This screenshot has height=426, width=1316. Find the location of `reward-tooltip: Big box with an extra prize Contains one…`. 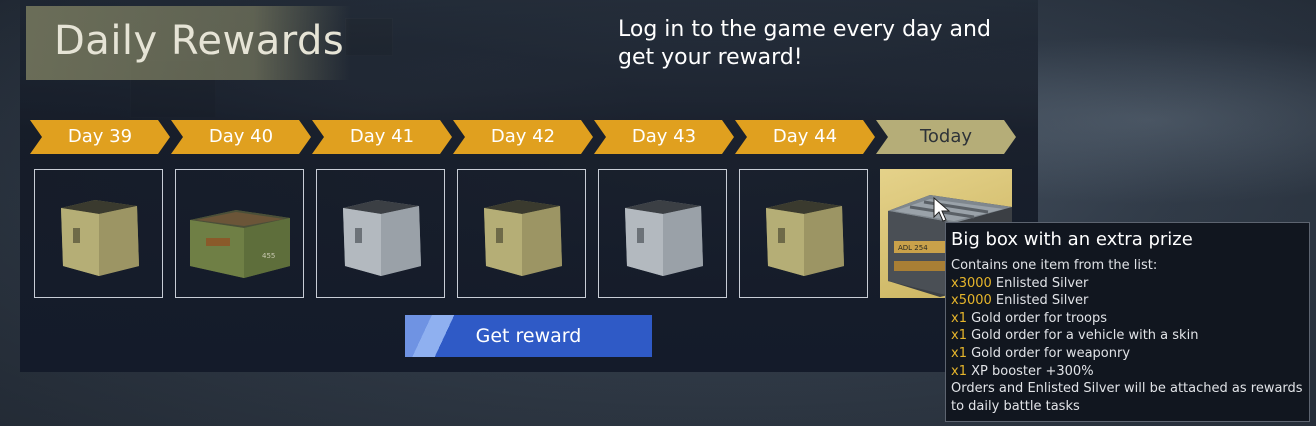

reward-tooltip: Big box with an extra prize Contains one… is located at coordinates (1127, 322).